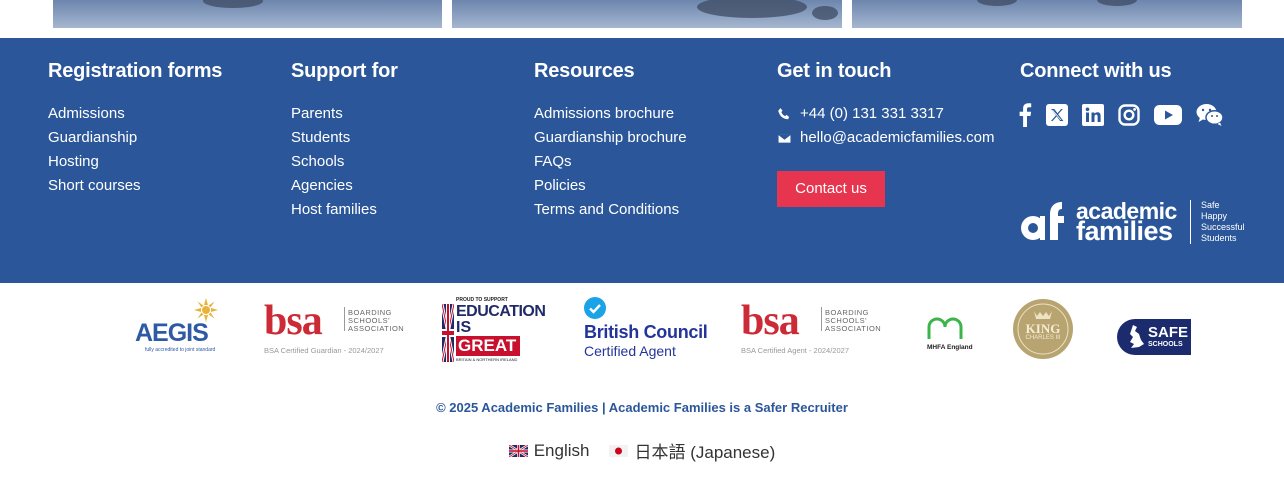  What do you see at coordinates (1165, 344) in the screenshot?
I see `safe-schools-line-2: SCHOOLS` at bounding box center [1165, 344].